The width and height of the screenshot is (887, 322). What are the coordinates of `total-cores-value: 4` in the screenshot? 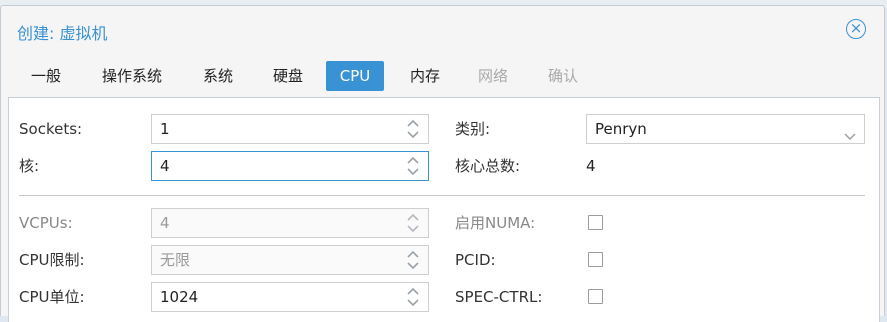 It's located at (591, 166).